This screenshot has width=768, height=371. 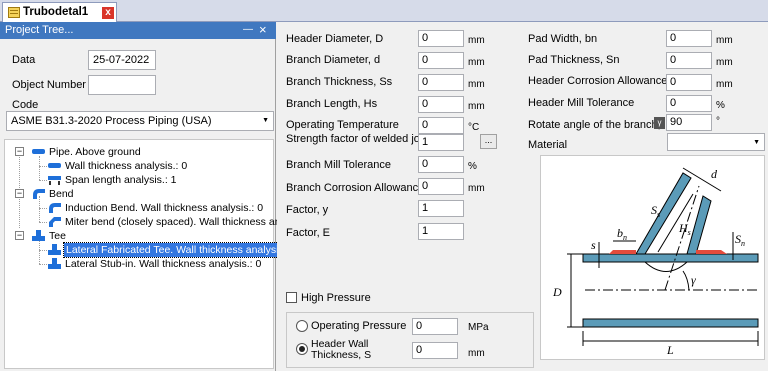 What do you see at coordinates (673, 82) in the screenshot?
I see `header-corrosion-value: 0` at bounding box center [673, 82].